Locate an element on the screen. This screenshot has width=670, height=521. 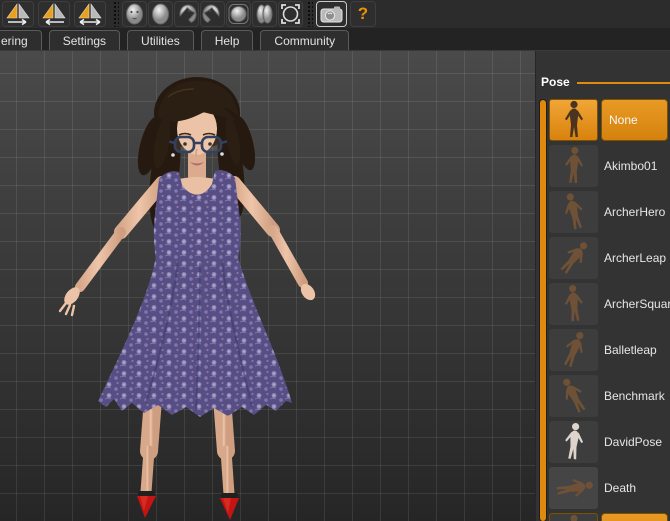
top-view-icon is located at coordinates (238, 14).